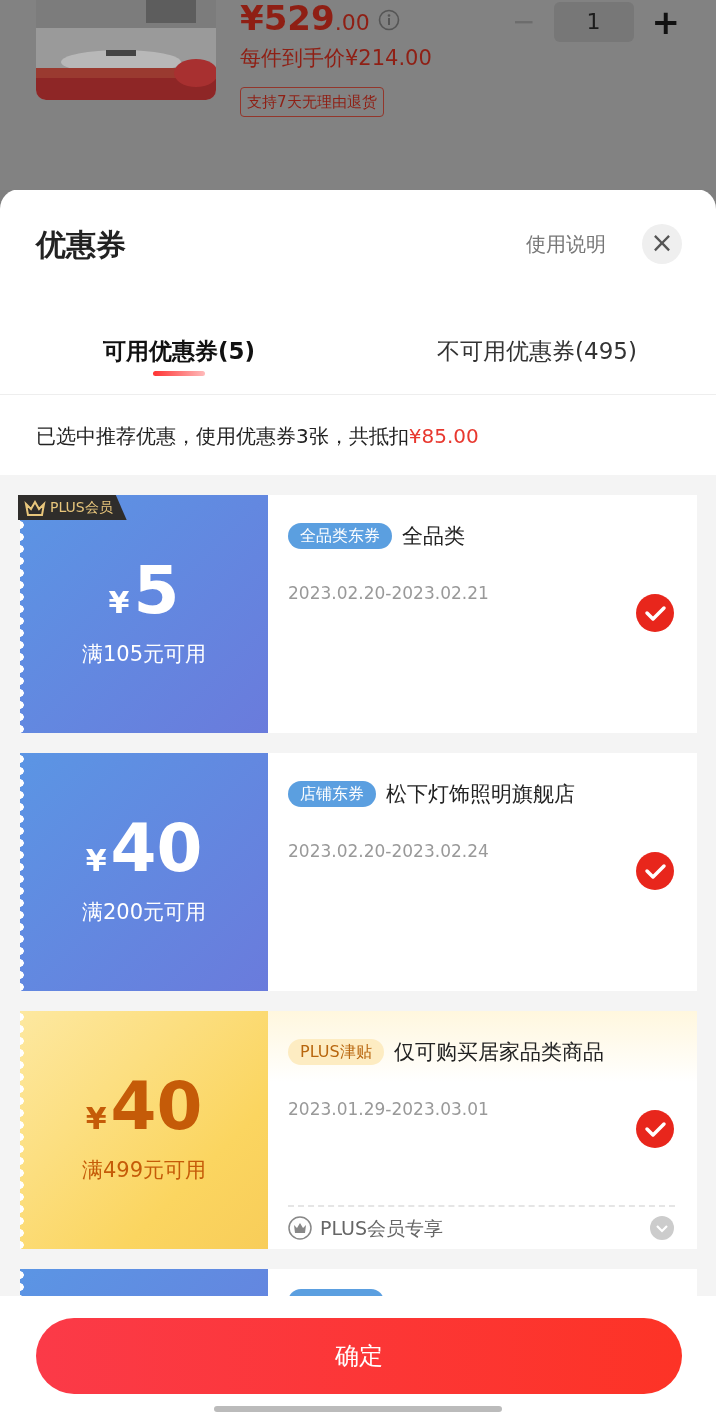  I want to click on coupon-title: 全品类东券 全品类, so click(481, 536).